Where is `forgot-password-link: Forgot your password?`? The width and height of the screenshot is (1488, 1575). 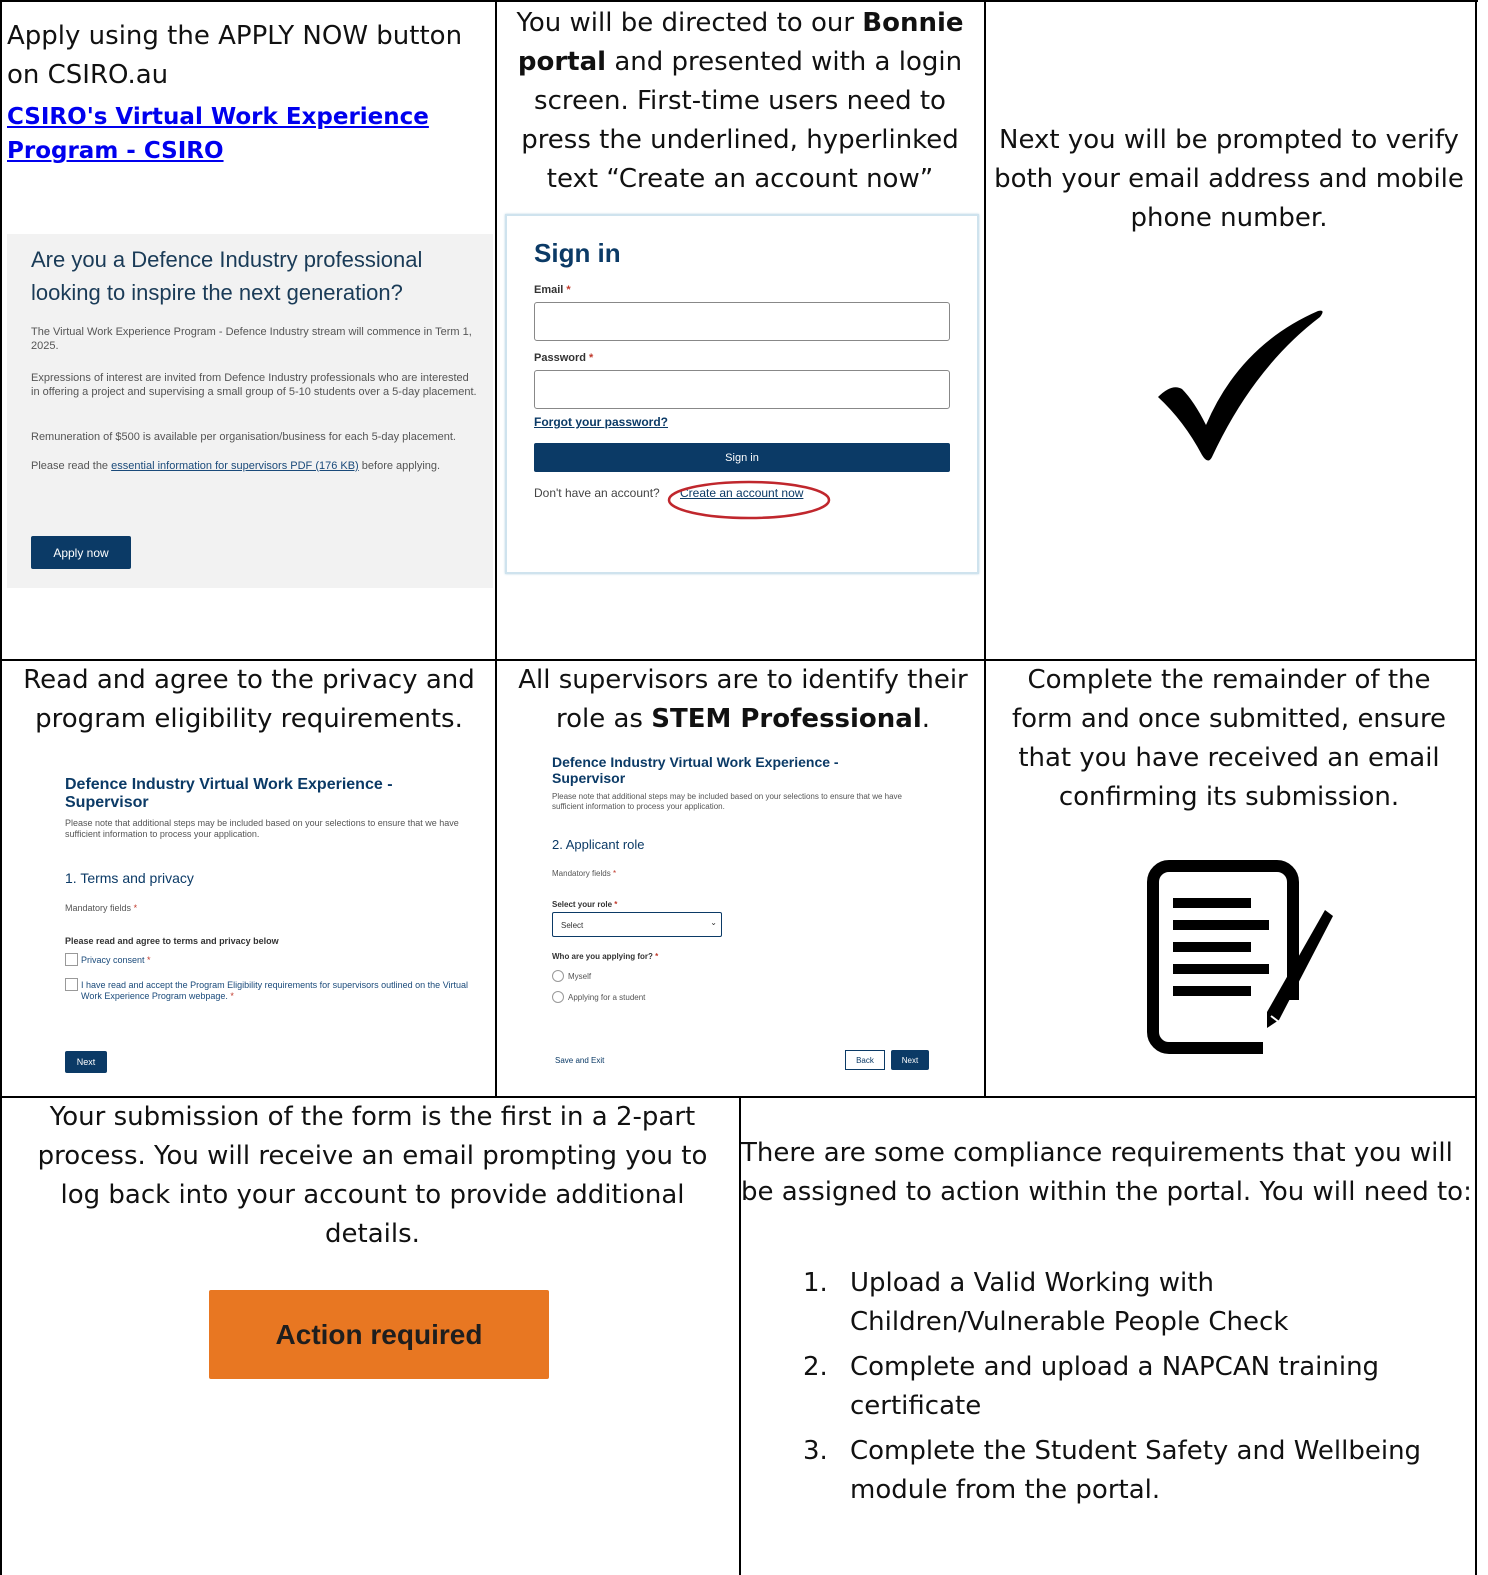 forgot-password-link: Forgot your password? is located at coordinates (601, 422).